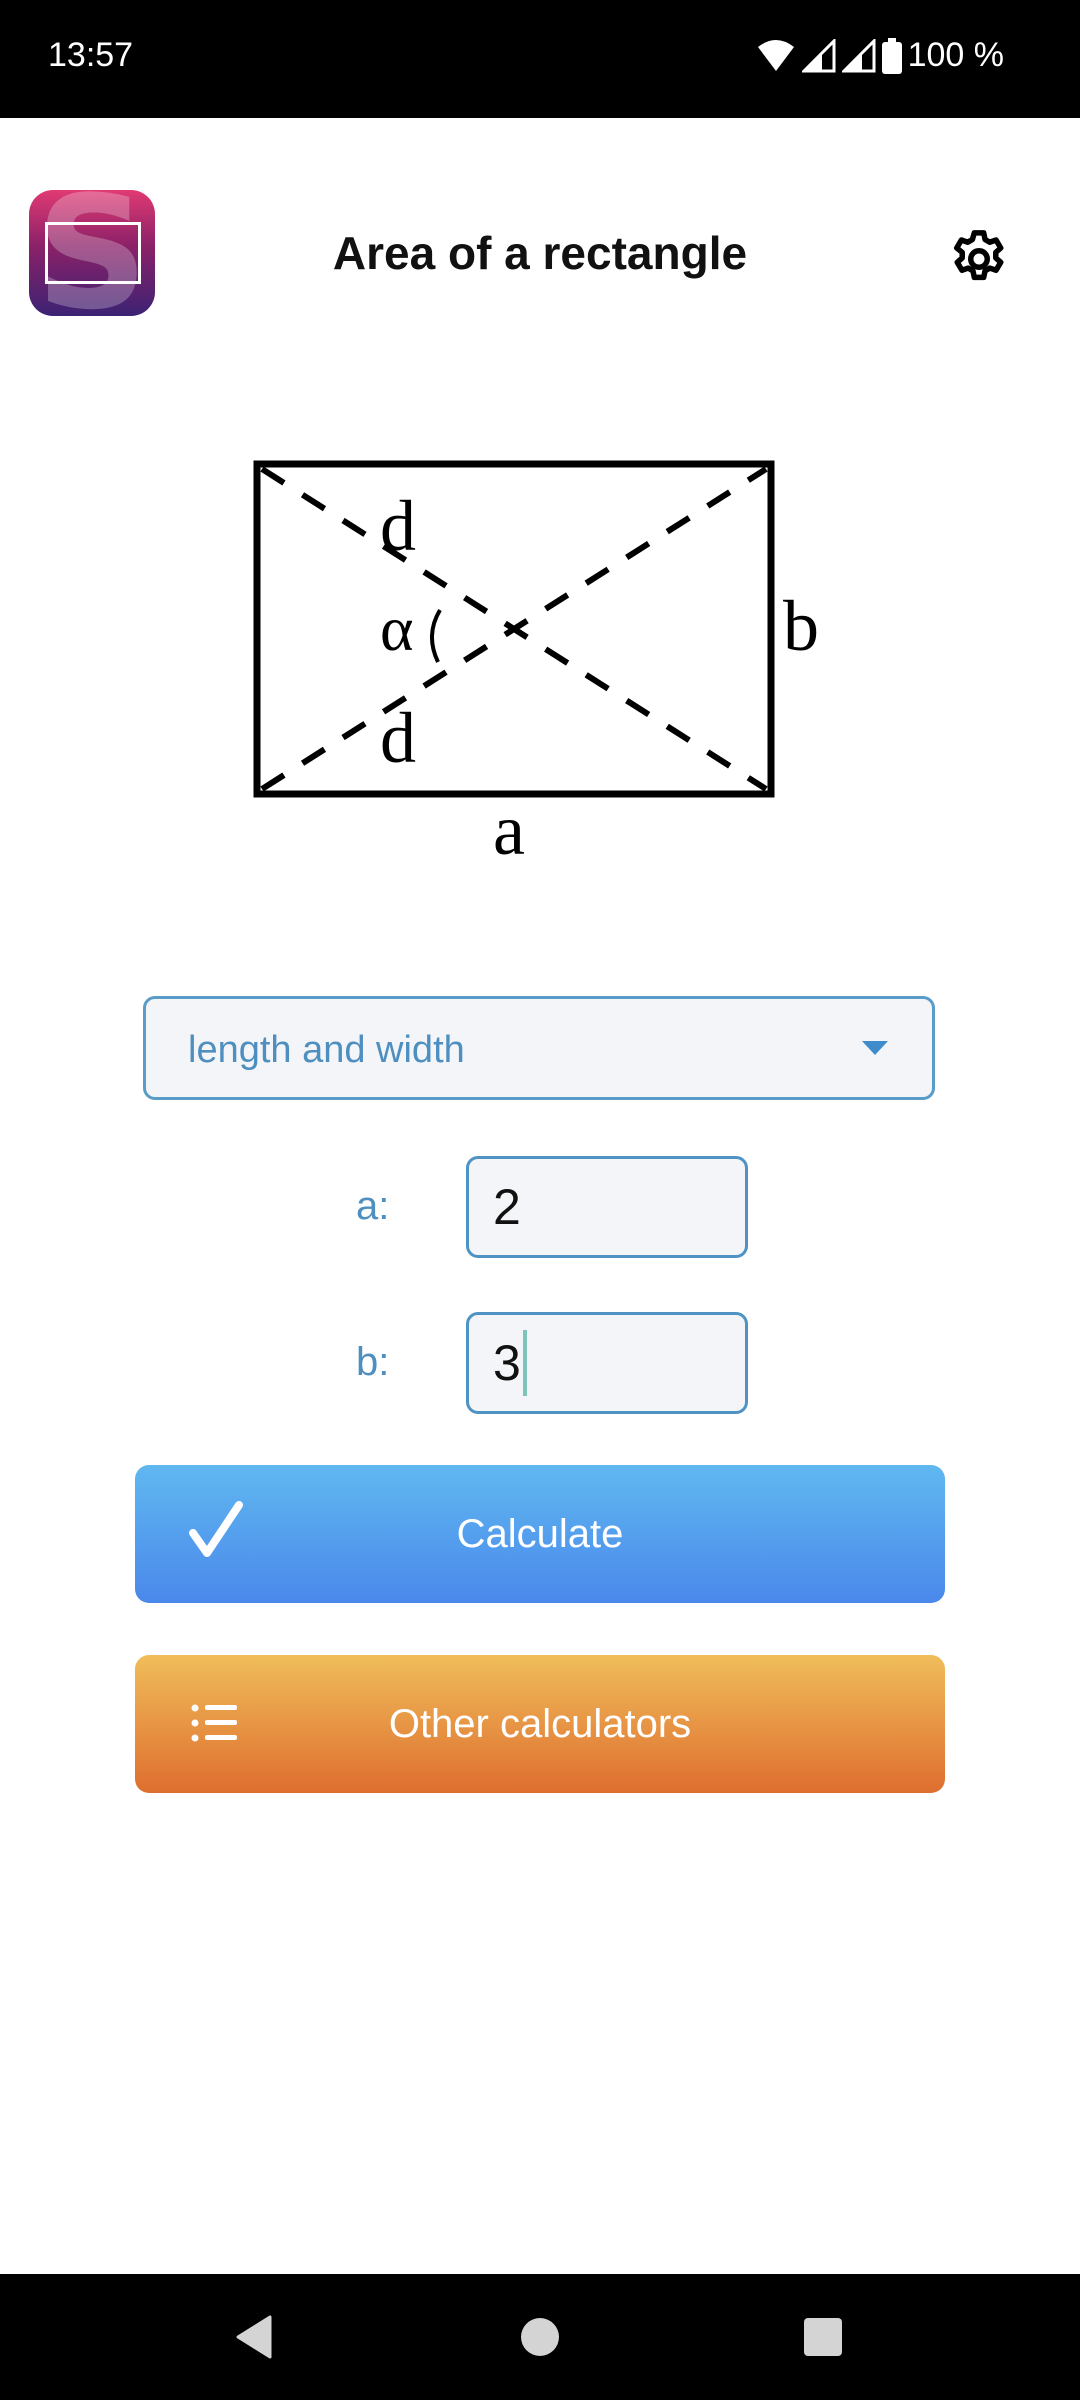 The width and height of the screenshot is (1080, 2400). I want to click on navigation-bar, so click(540, 2337).